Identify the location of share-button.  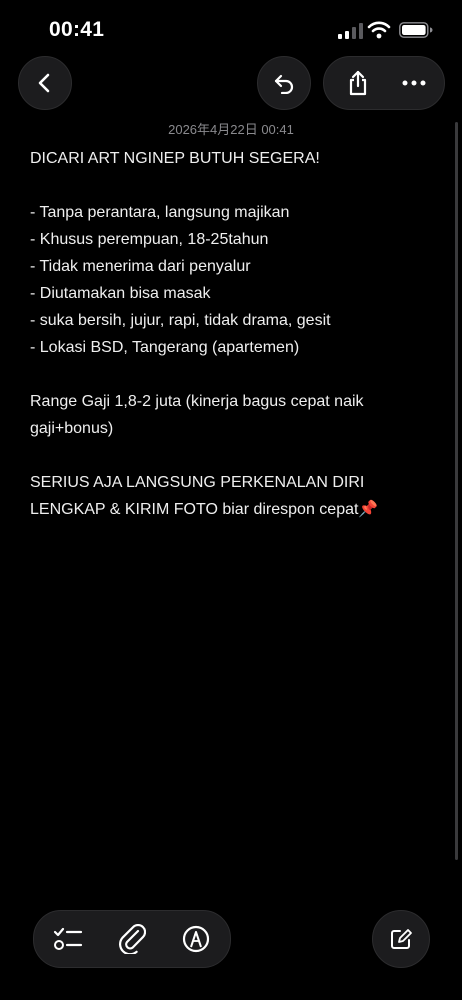
(358, 83).